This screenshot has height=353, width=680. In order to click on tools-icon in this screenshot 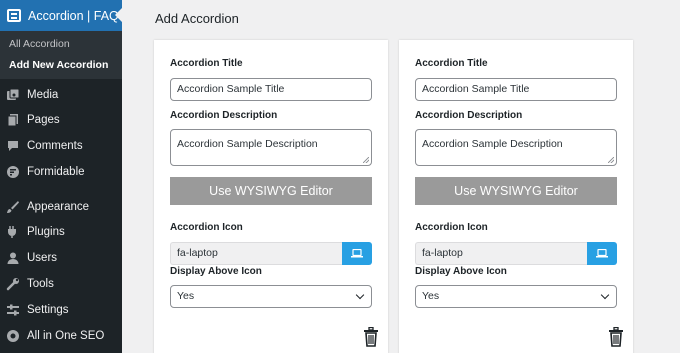, I will do `click(13, 284)`.